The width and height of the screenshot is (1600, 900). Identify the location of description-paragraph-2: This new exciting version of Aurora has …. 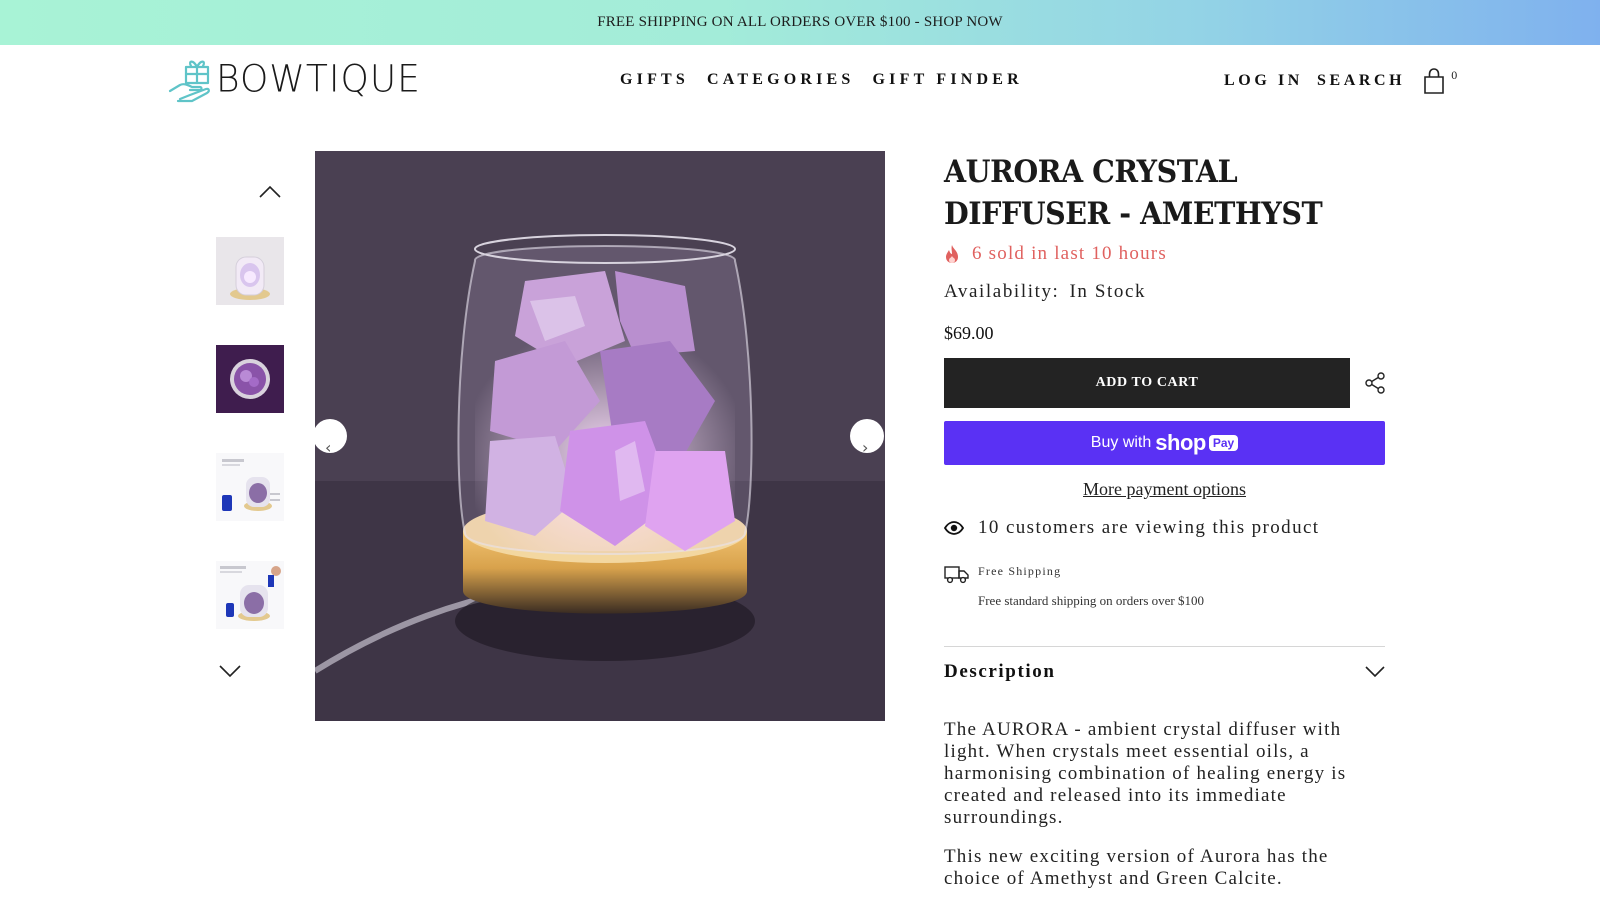
(1136, 867).